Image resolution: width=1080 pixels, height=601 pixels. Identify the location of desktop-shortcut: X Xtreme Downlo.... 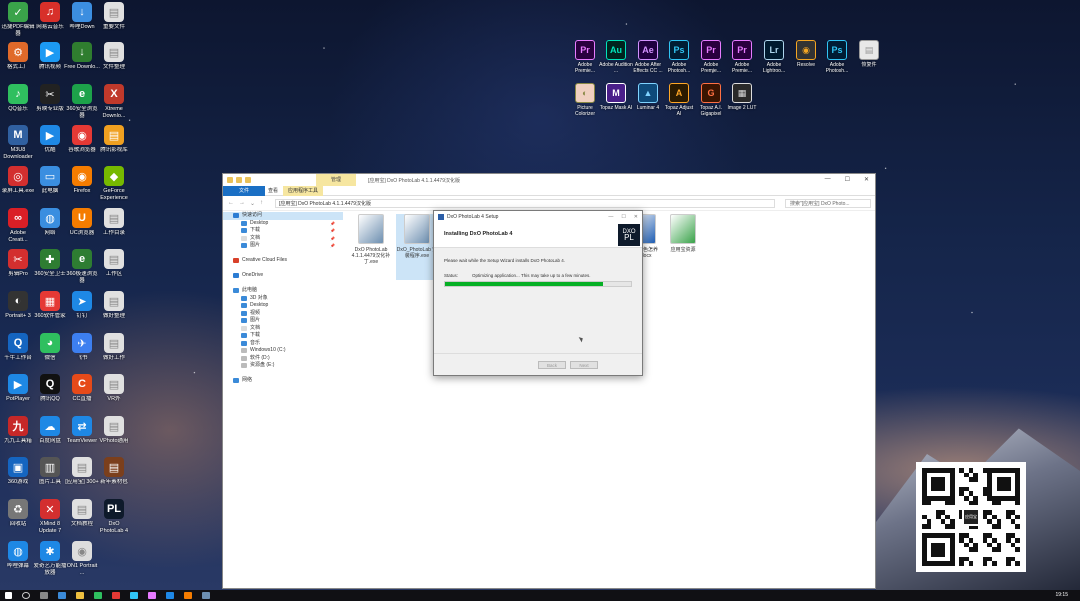
(114, 101).